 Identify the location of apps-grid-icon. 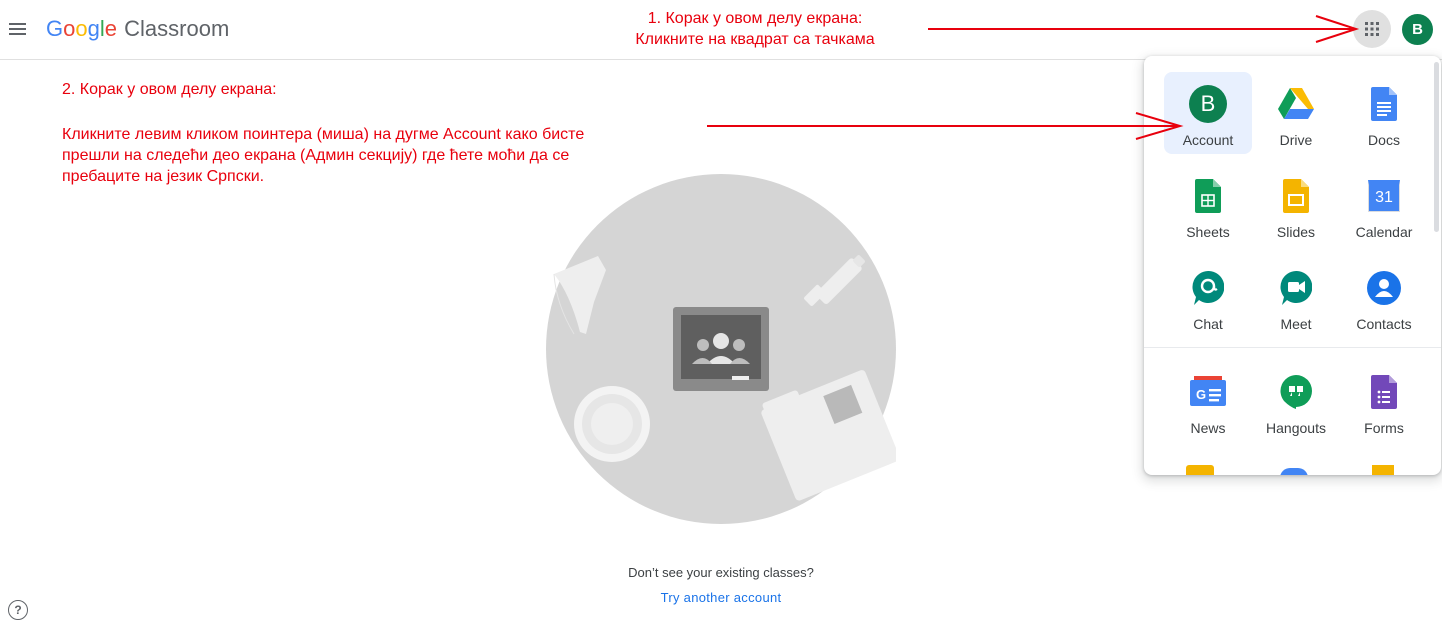
(1372, 29).